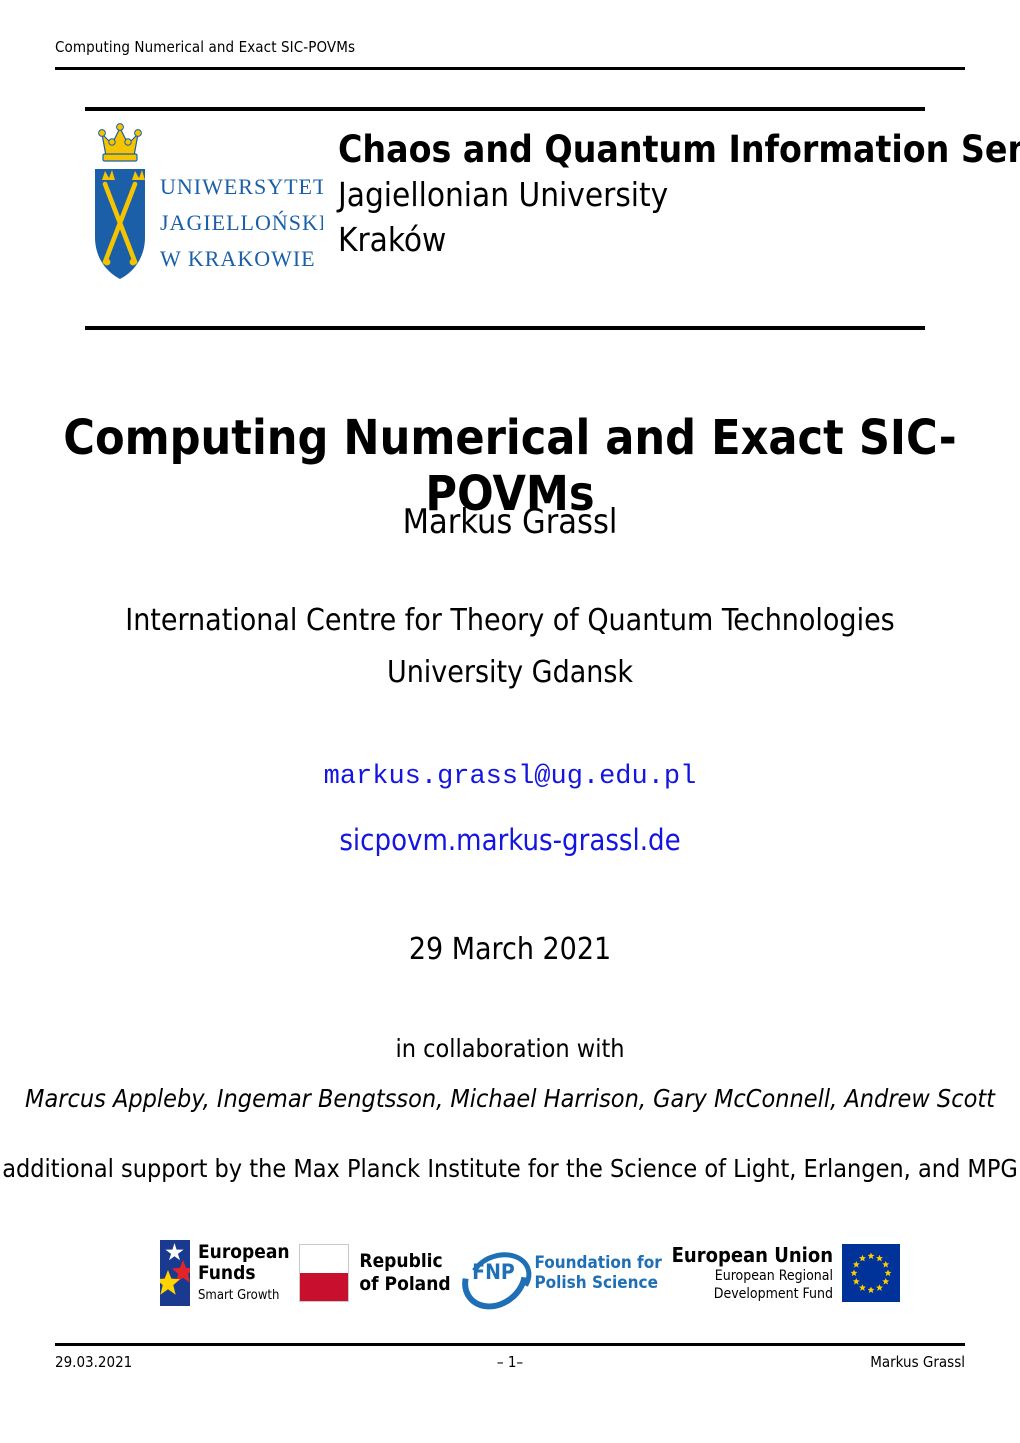 This screenshot has width=1020, height=1443. I want to click on fnp-mark-icon: FNP, so click(495, 1278).